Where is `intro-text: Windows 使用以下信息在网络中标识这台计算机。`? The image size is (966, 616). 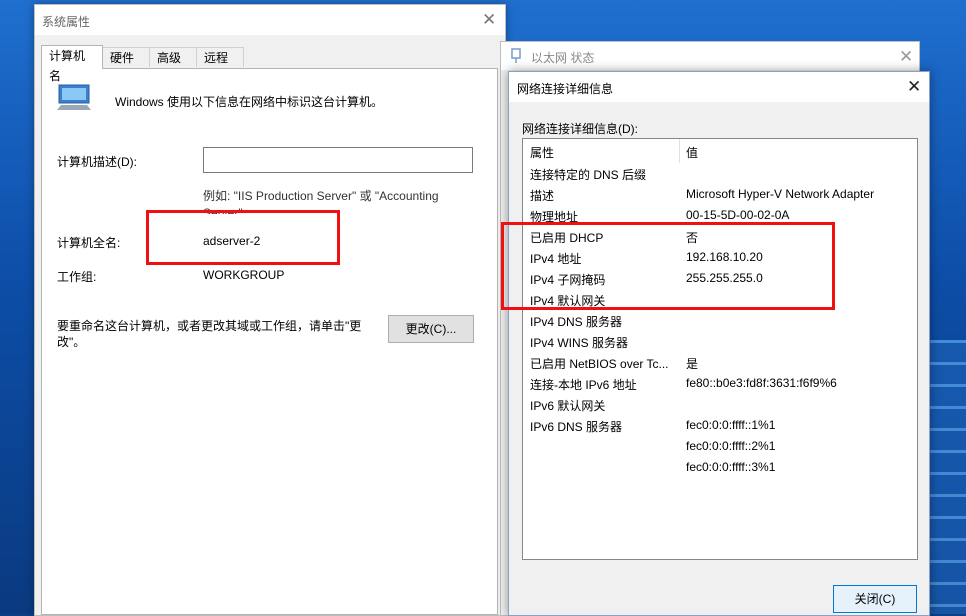 intro-text: Windows 使用以下信息在网络中标识这台计算机。 is located at coordinates (249, 102).